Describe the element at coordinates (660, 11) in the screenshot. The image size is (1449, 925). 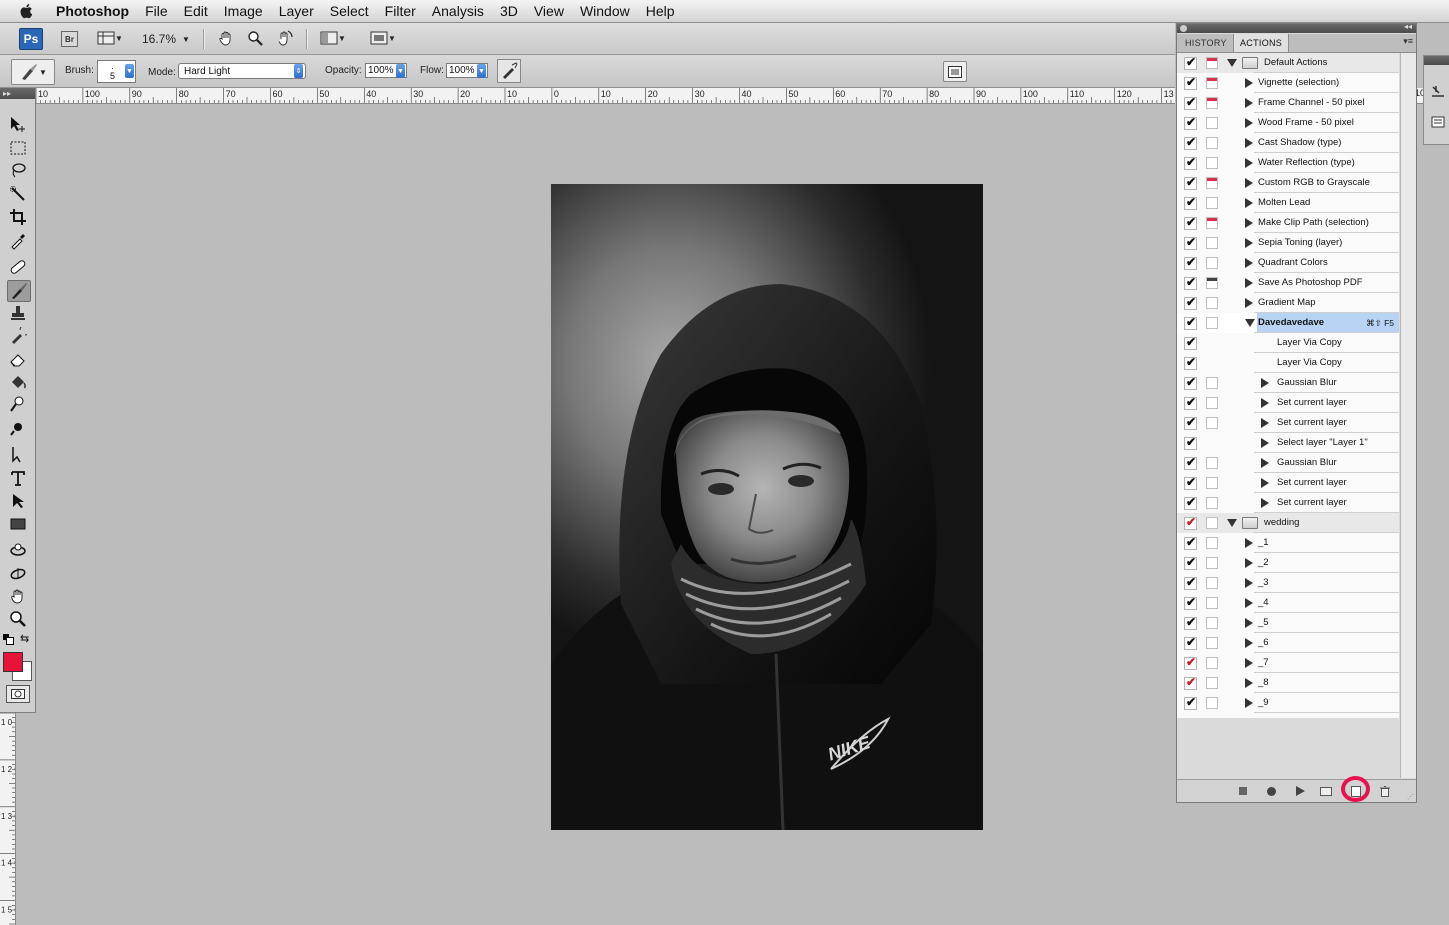
I see `menu-help: Help` at that location.